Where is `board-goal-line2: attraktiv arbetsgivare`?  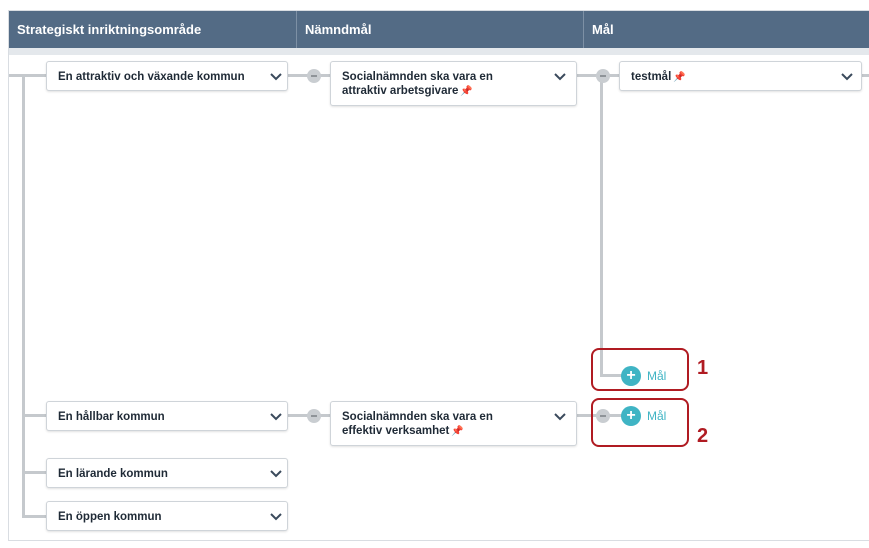 board-goal-line2: attraktiv arbetsgivare is located at coordinates (400, 91).